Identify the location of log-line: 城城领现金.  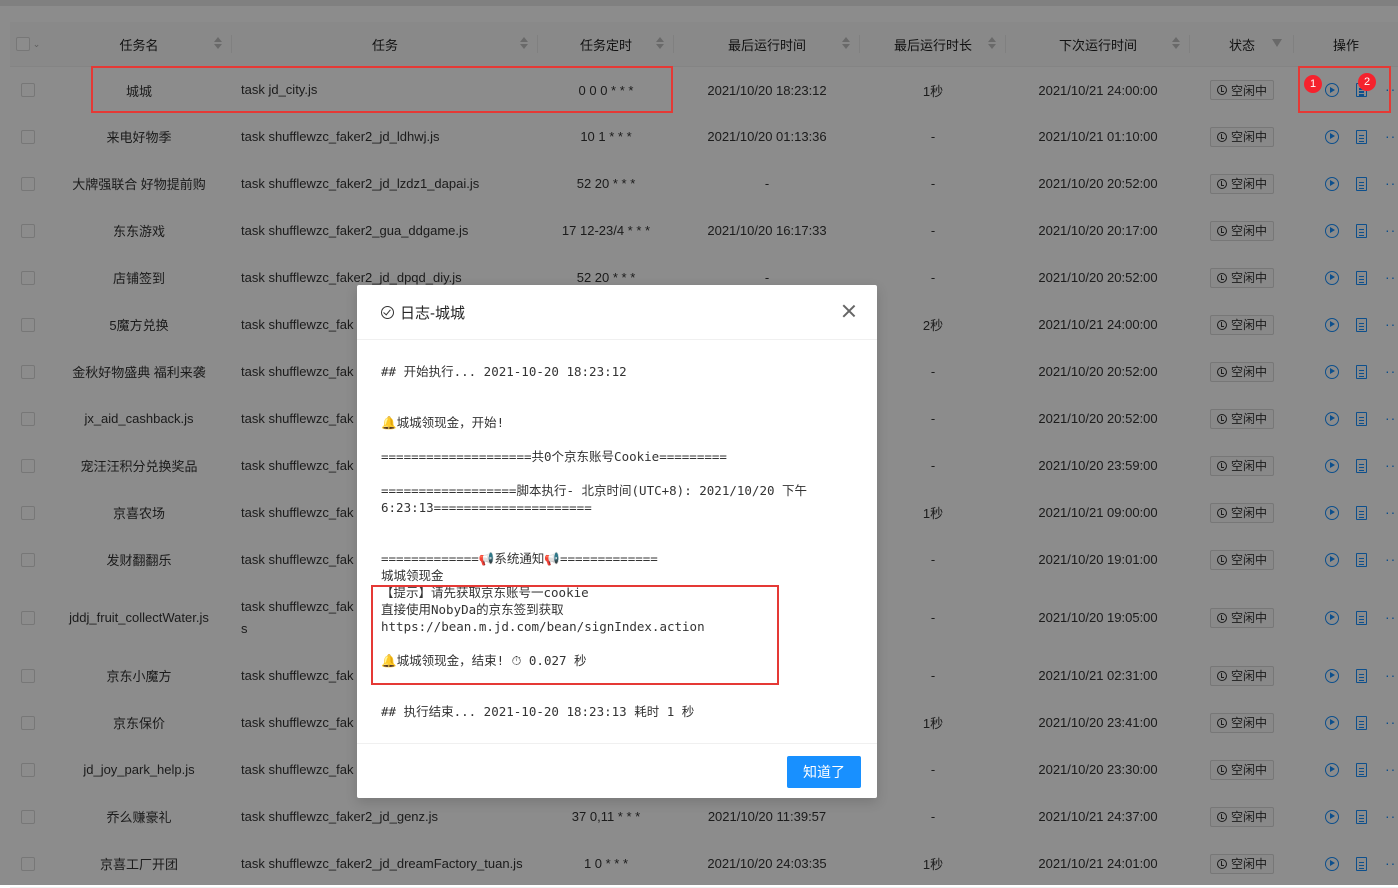
(412, 575).